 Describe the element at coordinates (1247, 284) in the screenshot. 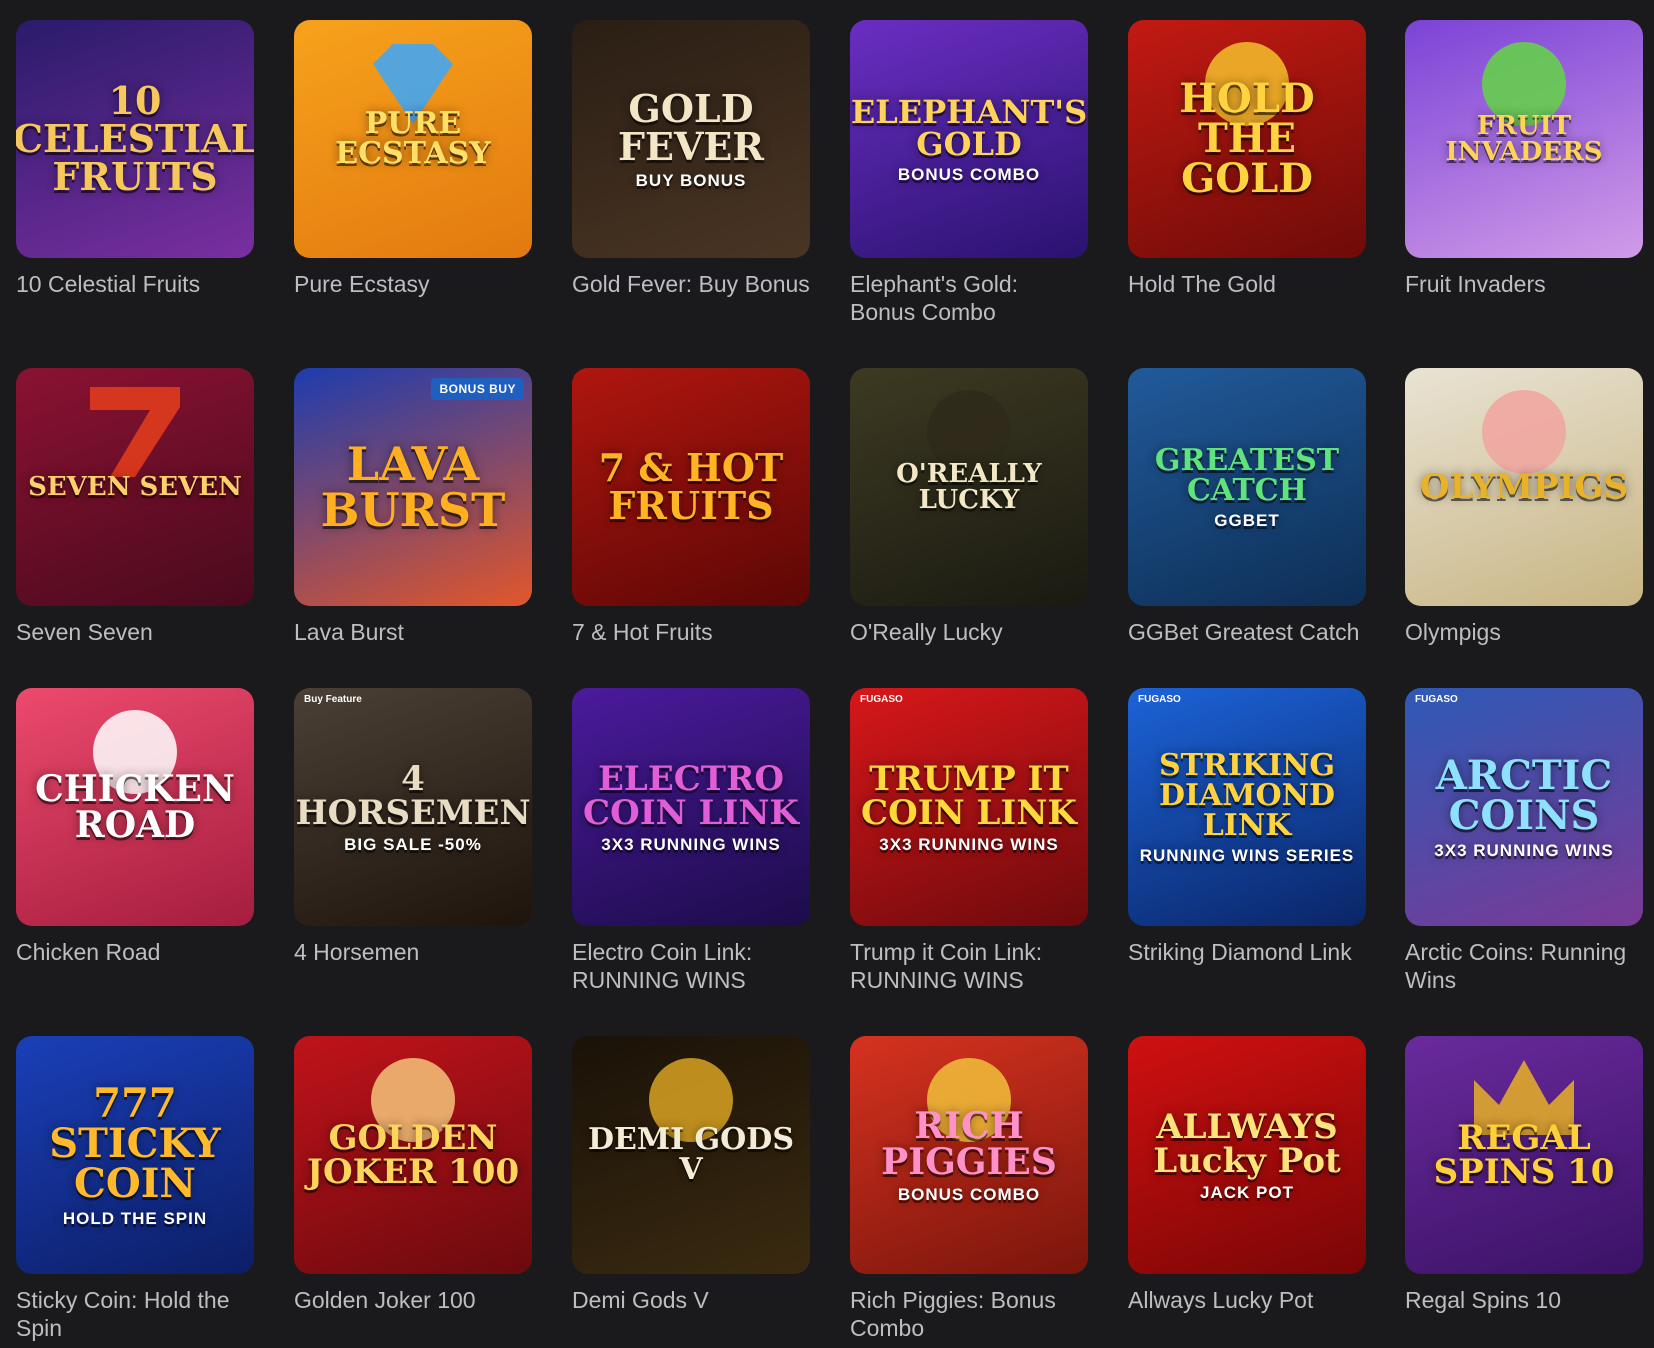

I see `game-title: Hold The Gold` at that location.